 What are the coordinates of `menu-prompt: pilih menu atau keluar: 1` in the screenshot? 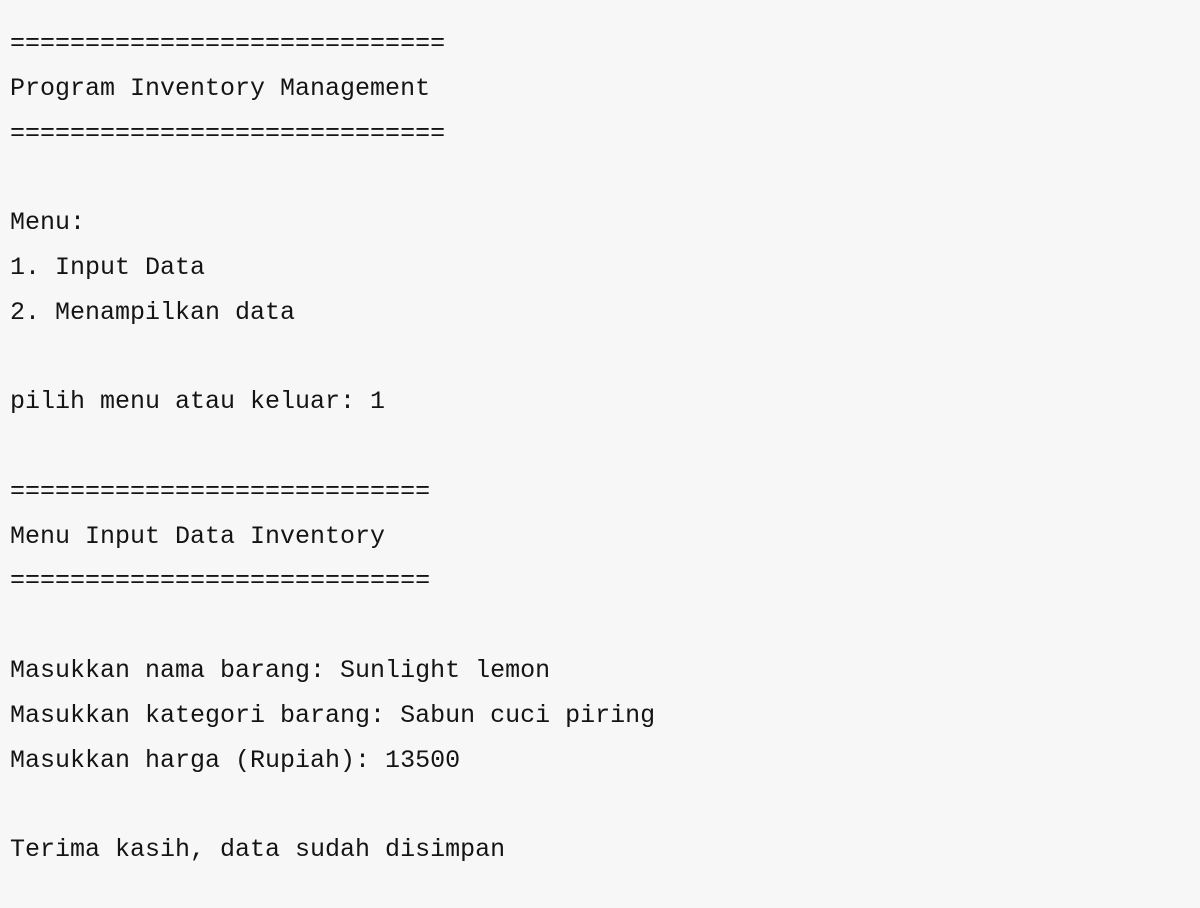 It's located at (198, 401).